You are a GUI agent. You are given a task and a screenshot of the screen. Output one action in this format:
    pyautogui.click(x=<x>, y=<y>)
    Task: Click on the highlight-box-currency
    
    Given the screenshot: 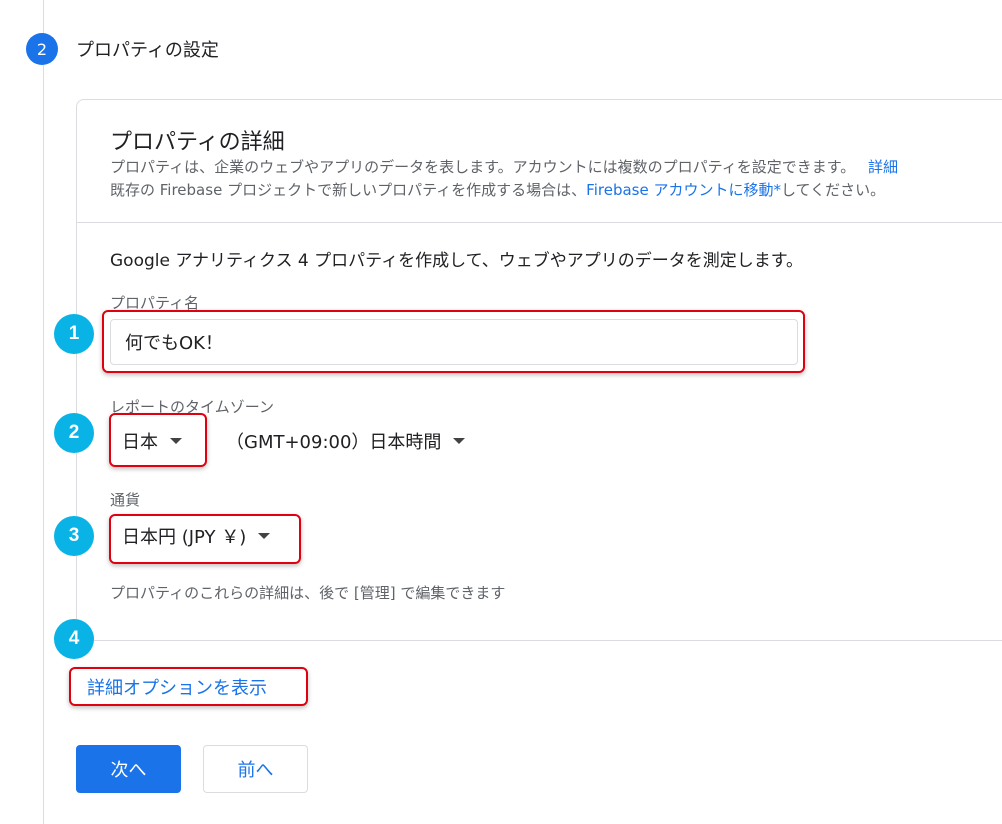 What is the action you would take?
    pyautogui.click(x=205, y=539)
    